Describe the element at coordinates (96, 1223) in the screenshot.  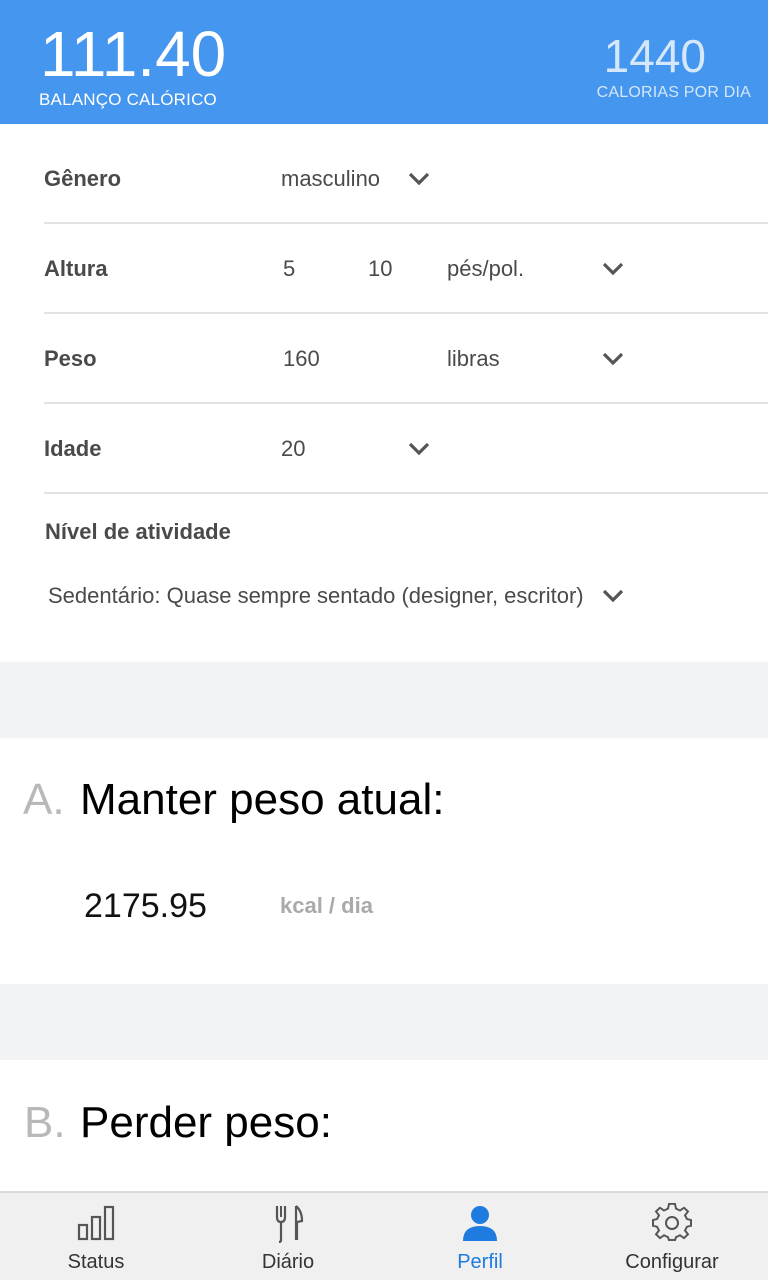
I see `bar-chart-icon` at that location.